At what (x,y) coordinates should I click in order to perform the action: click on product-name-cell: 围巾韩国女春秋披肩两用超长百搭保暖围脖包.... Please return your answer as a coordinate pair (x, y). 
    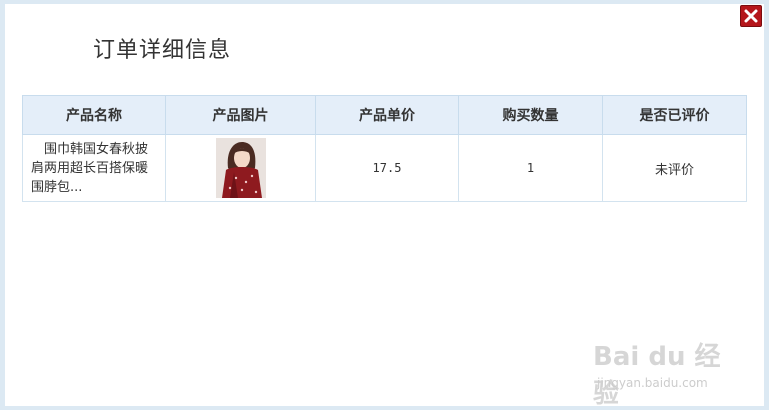
    Looking at the image, I should click on (94, 168).